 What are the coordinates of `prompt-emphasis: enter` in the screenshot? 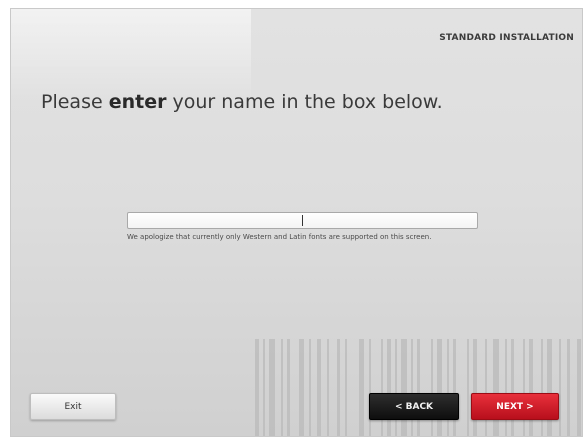 It's located at (137, 102).